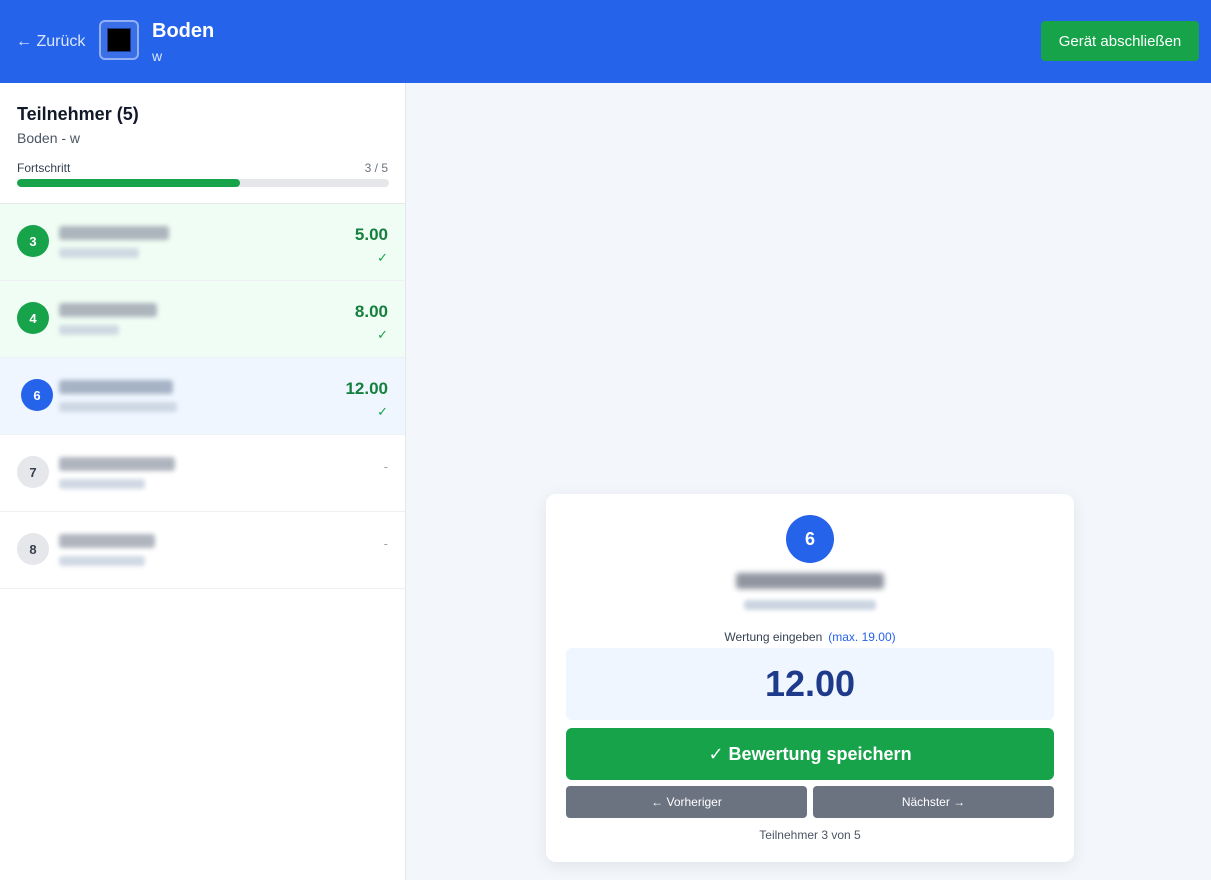 The width and height of the screenshot is (1211, 880). I want to click on back-link: ← Zurück, so click(50, 42).